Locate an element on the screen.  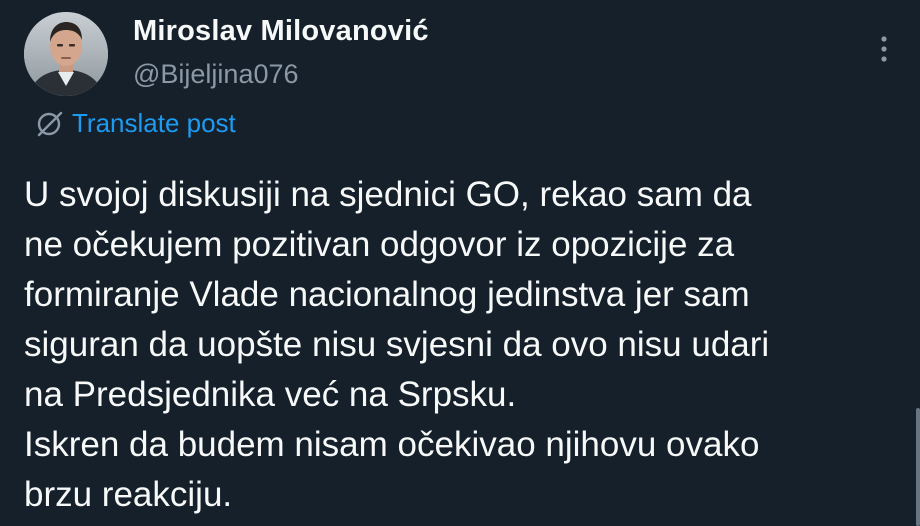
author-info: Miroslav Milovanović @Bijeljina076 is located at coordinates (281, 52).